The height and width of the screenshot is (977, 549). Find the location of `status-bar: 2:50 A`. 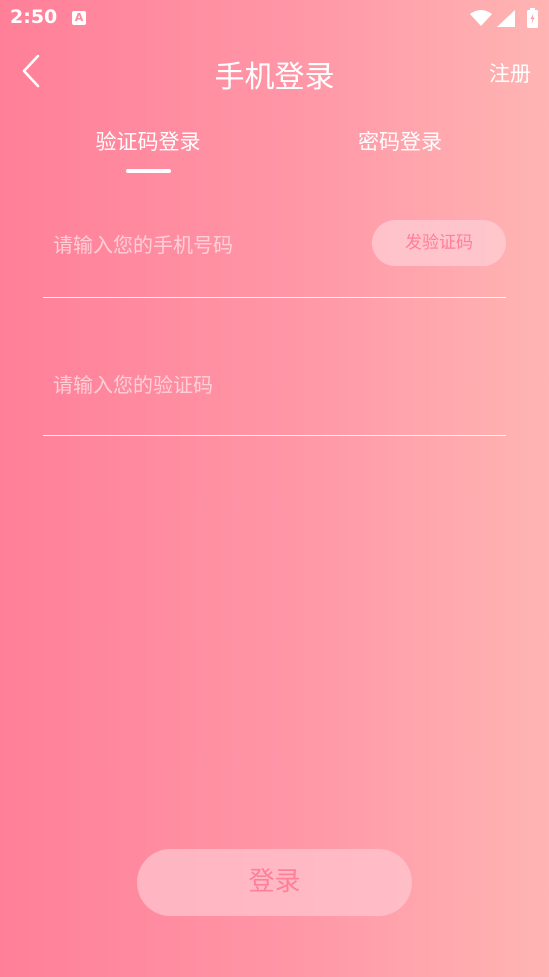

status-bar: 2:50 A is located at coordinates (274, 18).